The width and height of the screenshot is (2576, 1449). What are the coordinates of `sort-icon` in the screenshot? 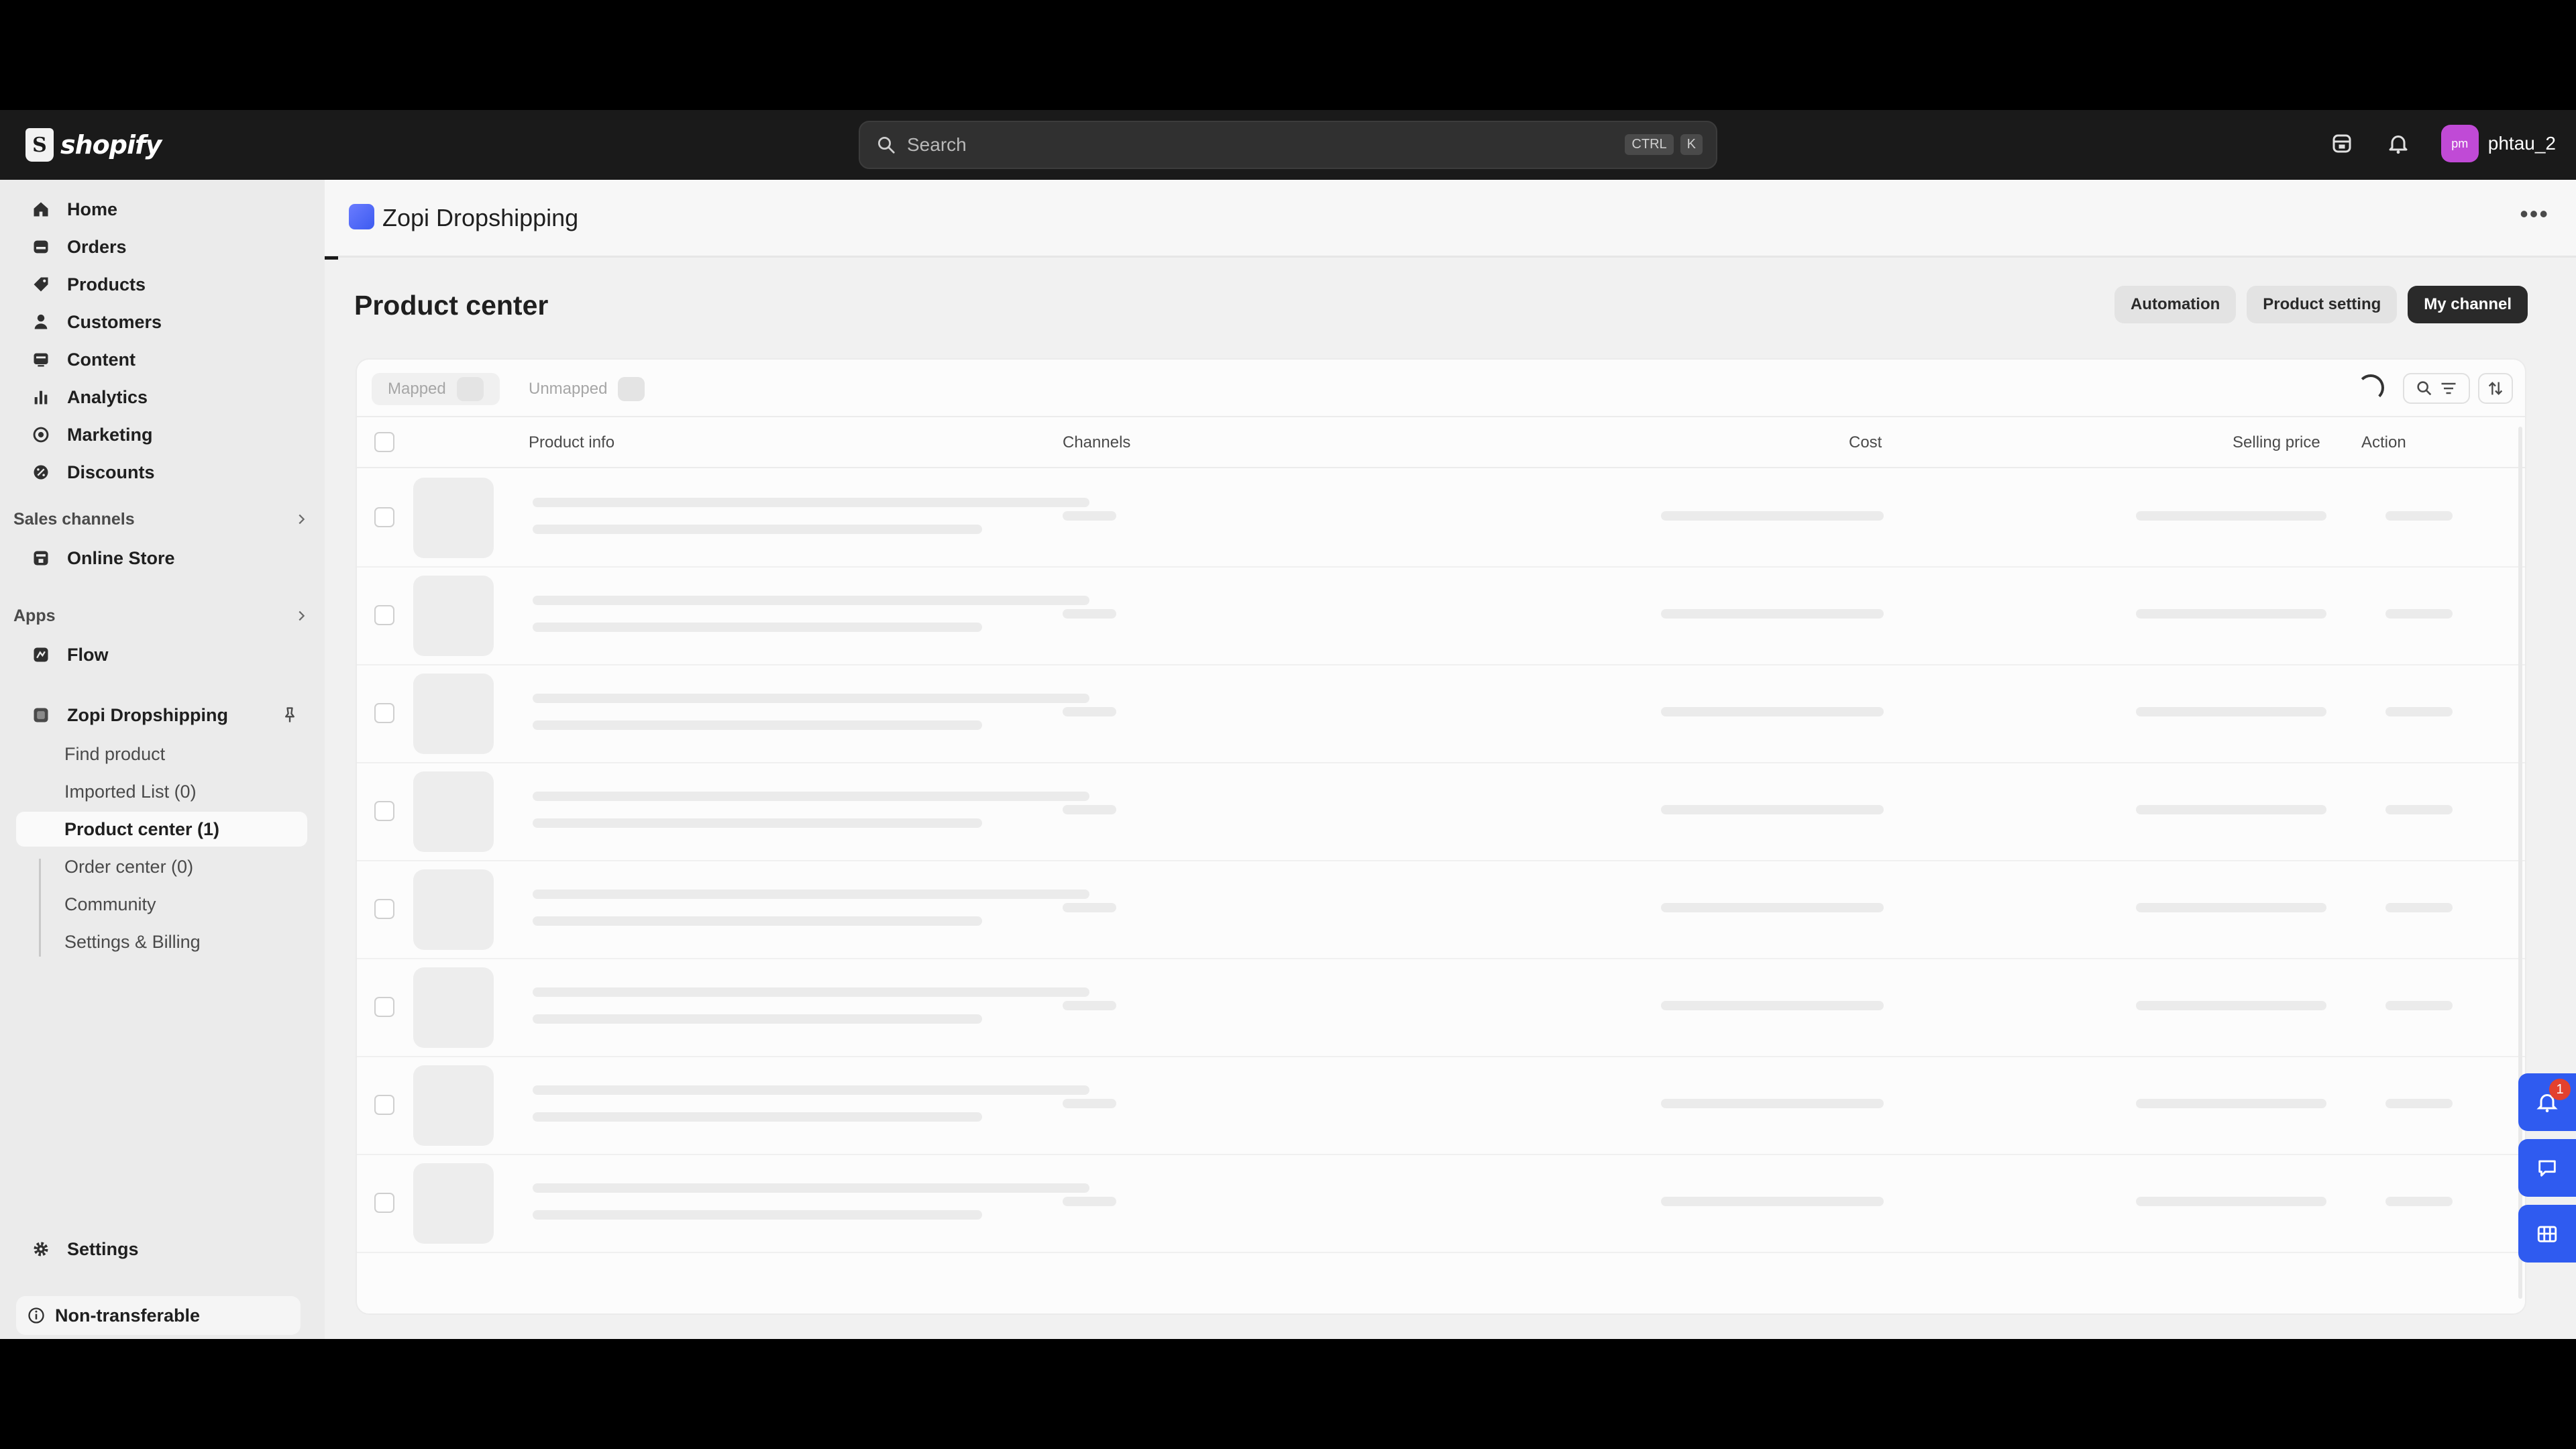 It's located at (2495, 388).